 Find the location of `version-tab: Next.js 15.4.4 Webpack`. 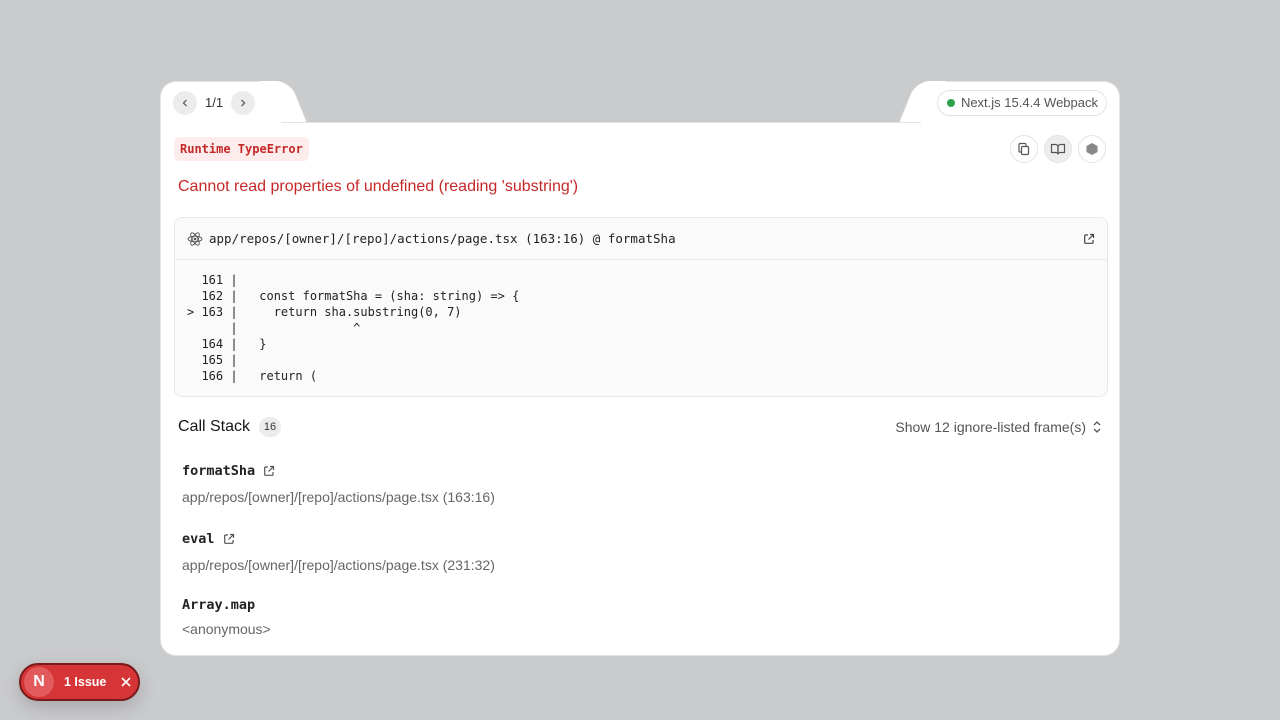

version-tab: Next.js 15.4.4 Webpack is located at coordinates (1020, 102).